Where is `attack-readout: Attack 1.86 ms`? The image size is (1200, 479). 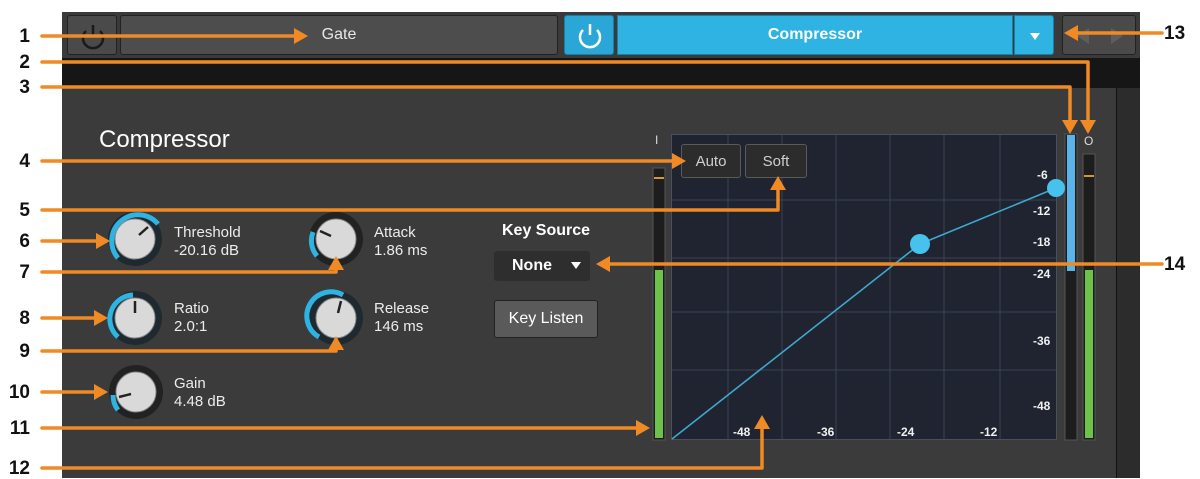
attack-readout: Attack 1.86 ms is located at coordinates (400, 242).